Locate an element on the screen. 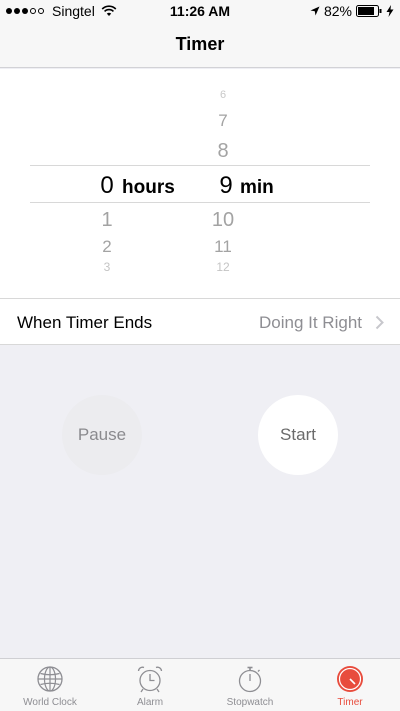  battery-percent: 82% is located at coordinates (337, 11).